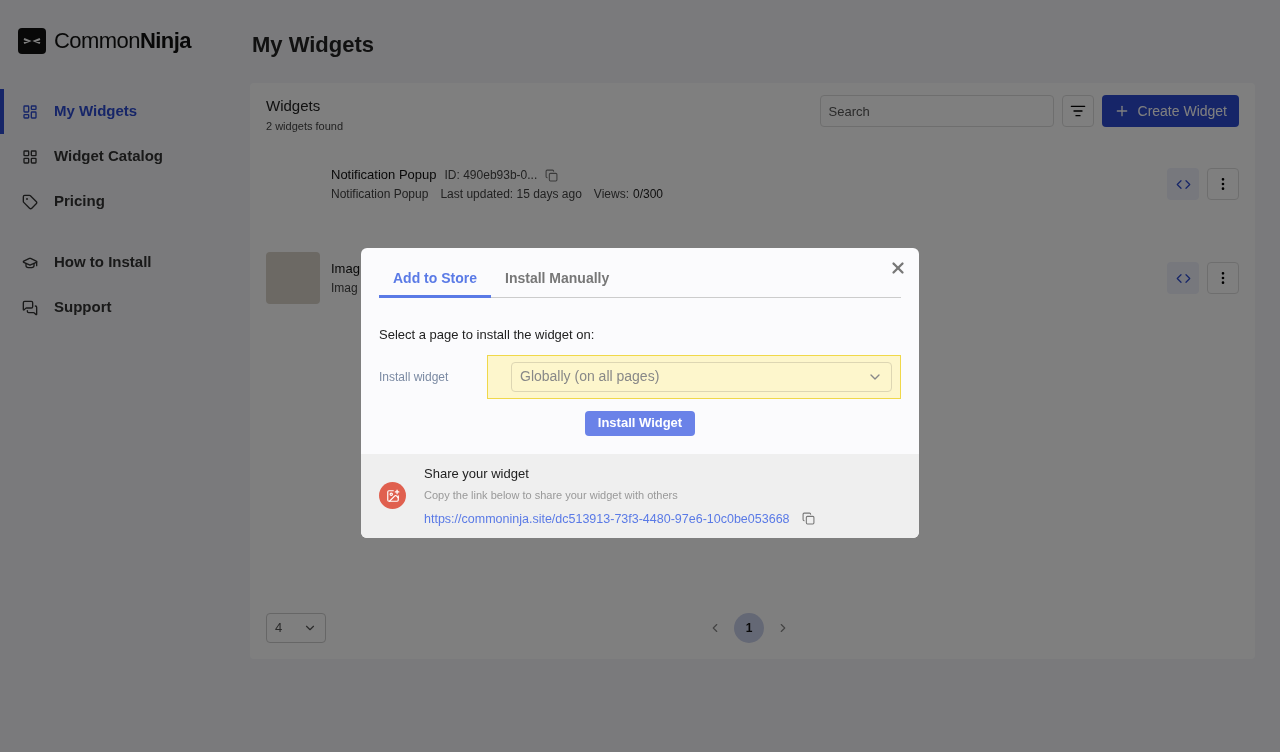 The height and width of the screenshot is (752, 1280). What do you see at coordinates (384, 175) in the screenshot?
I see `widget-title: Notification Popup` at bounding box center [384, 175].